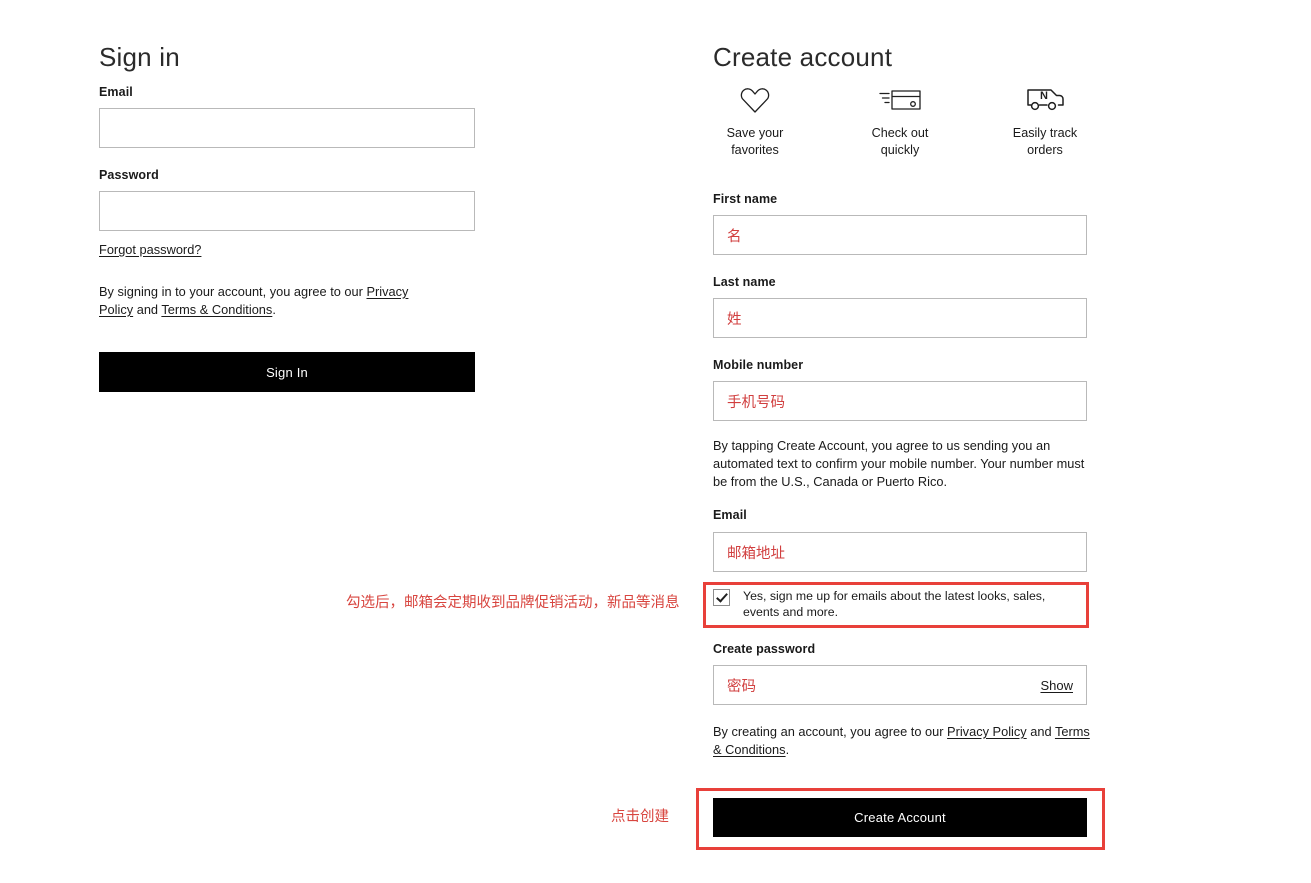  What do you see at coordinates (1045, 120) in the screenshot?
I see `benefit-easily-track-orders: N Easily track orders` at bounding box center [1045, 120].